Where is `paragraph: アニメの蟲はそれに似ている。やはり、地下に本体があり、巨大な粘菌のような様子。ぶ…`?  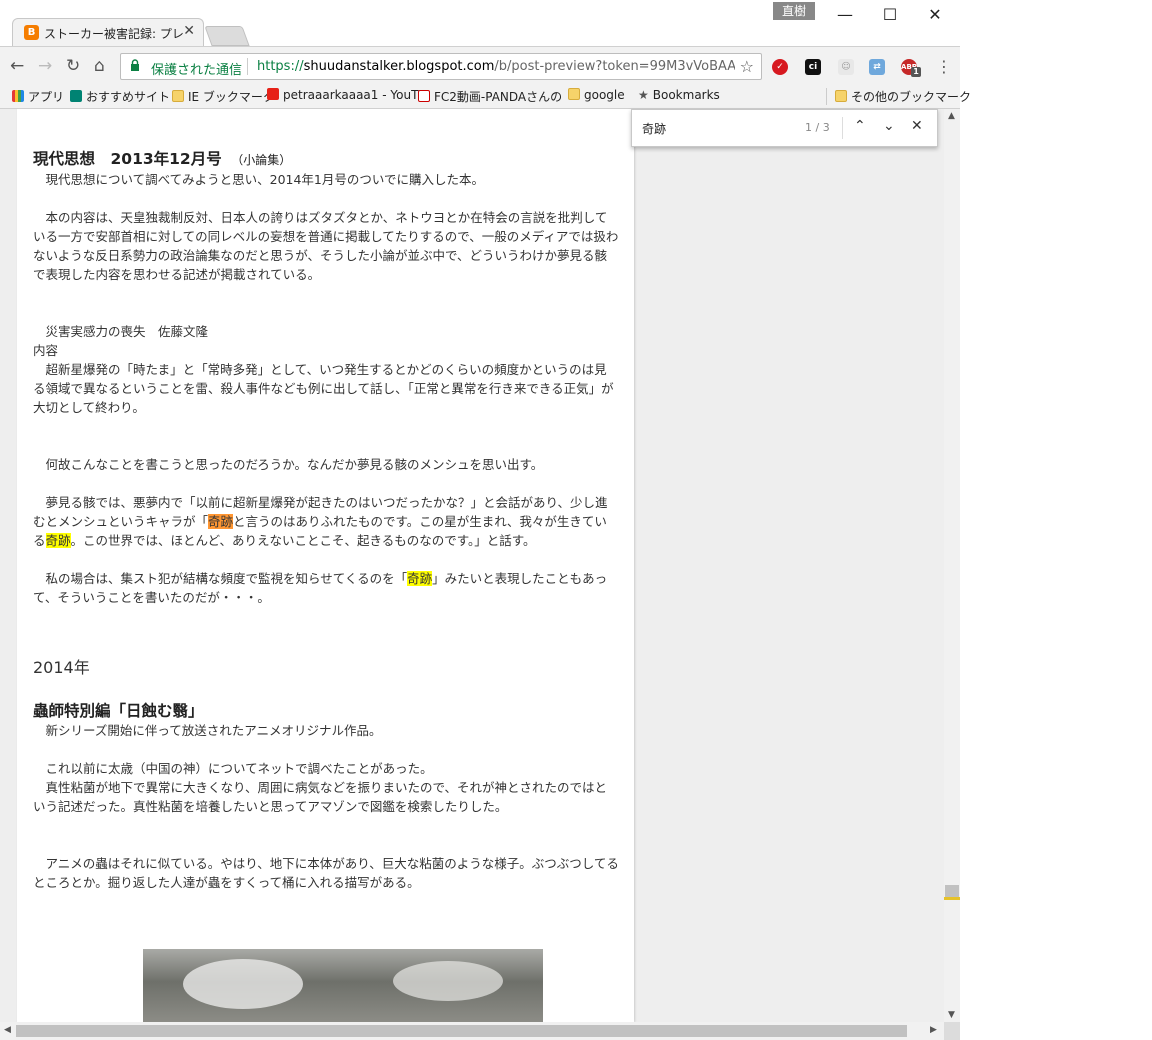
paragraph: アニメの蟲はそれに似ている。やはり、地下に本体があり、巨大な粘菌のような様子。ぶ… is located at coordinates (326, 873).